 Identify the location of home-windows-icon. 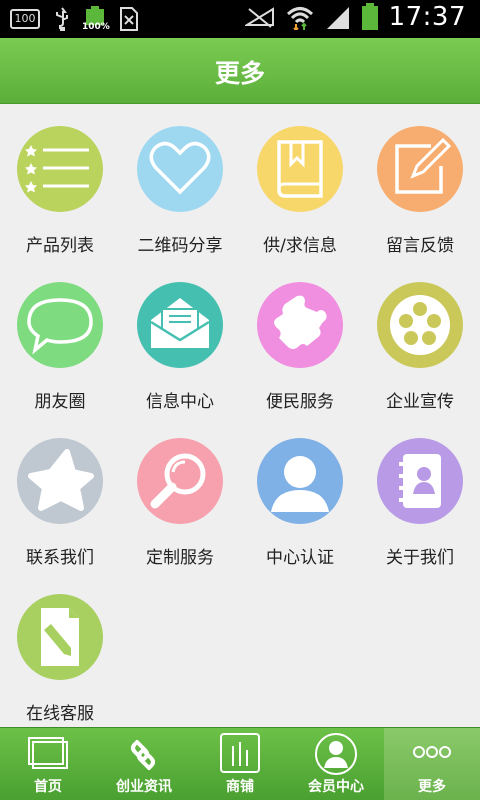
(48, 753).